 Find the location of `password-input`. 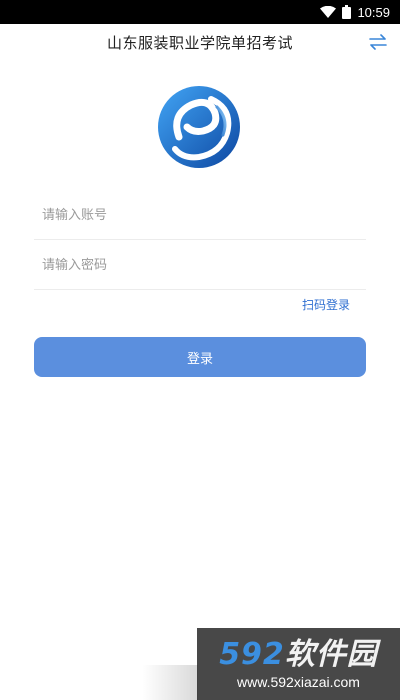

password-input is located at coordinates (200, 265).